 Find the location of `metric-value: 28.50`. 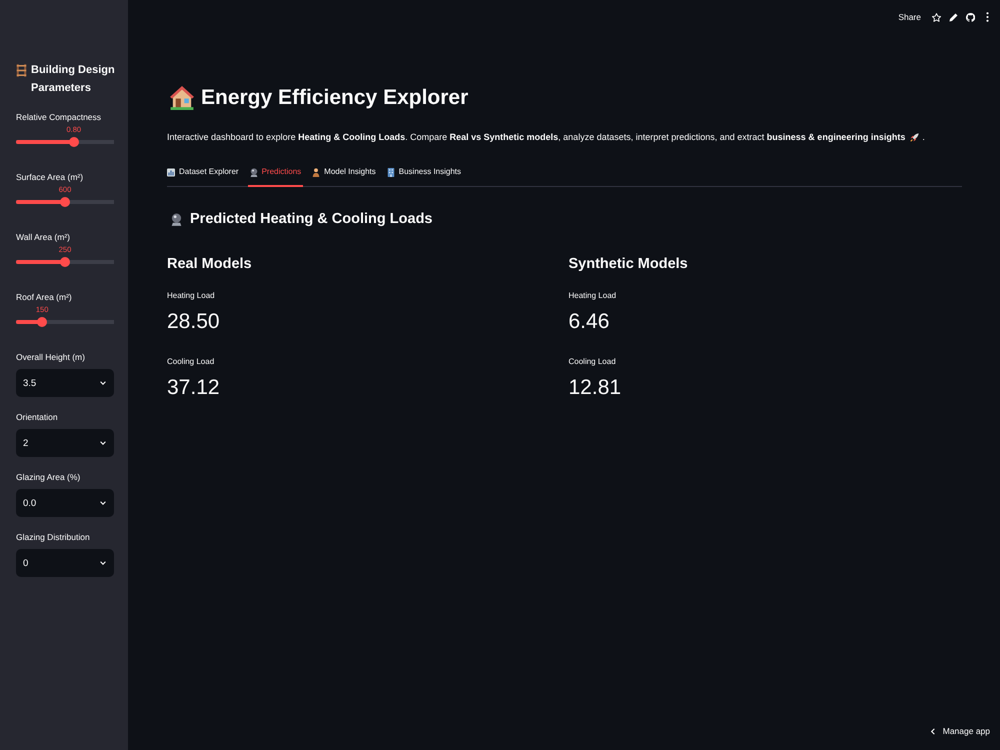

metric-value: 28.50 is located at coordinates (194, 322).